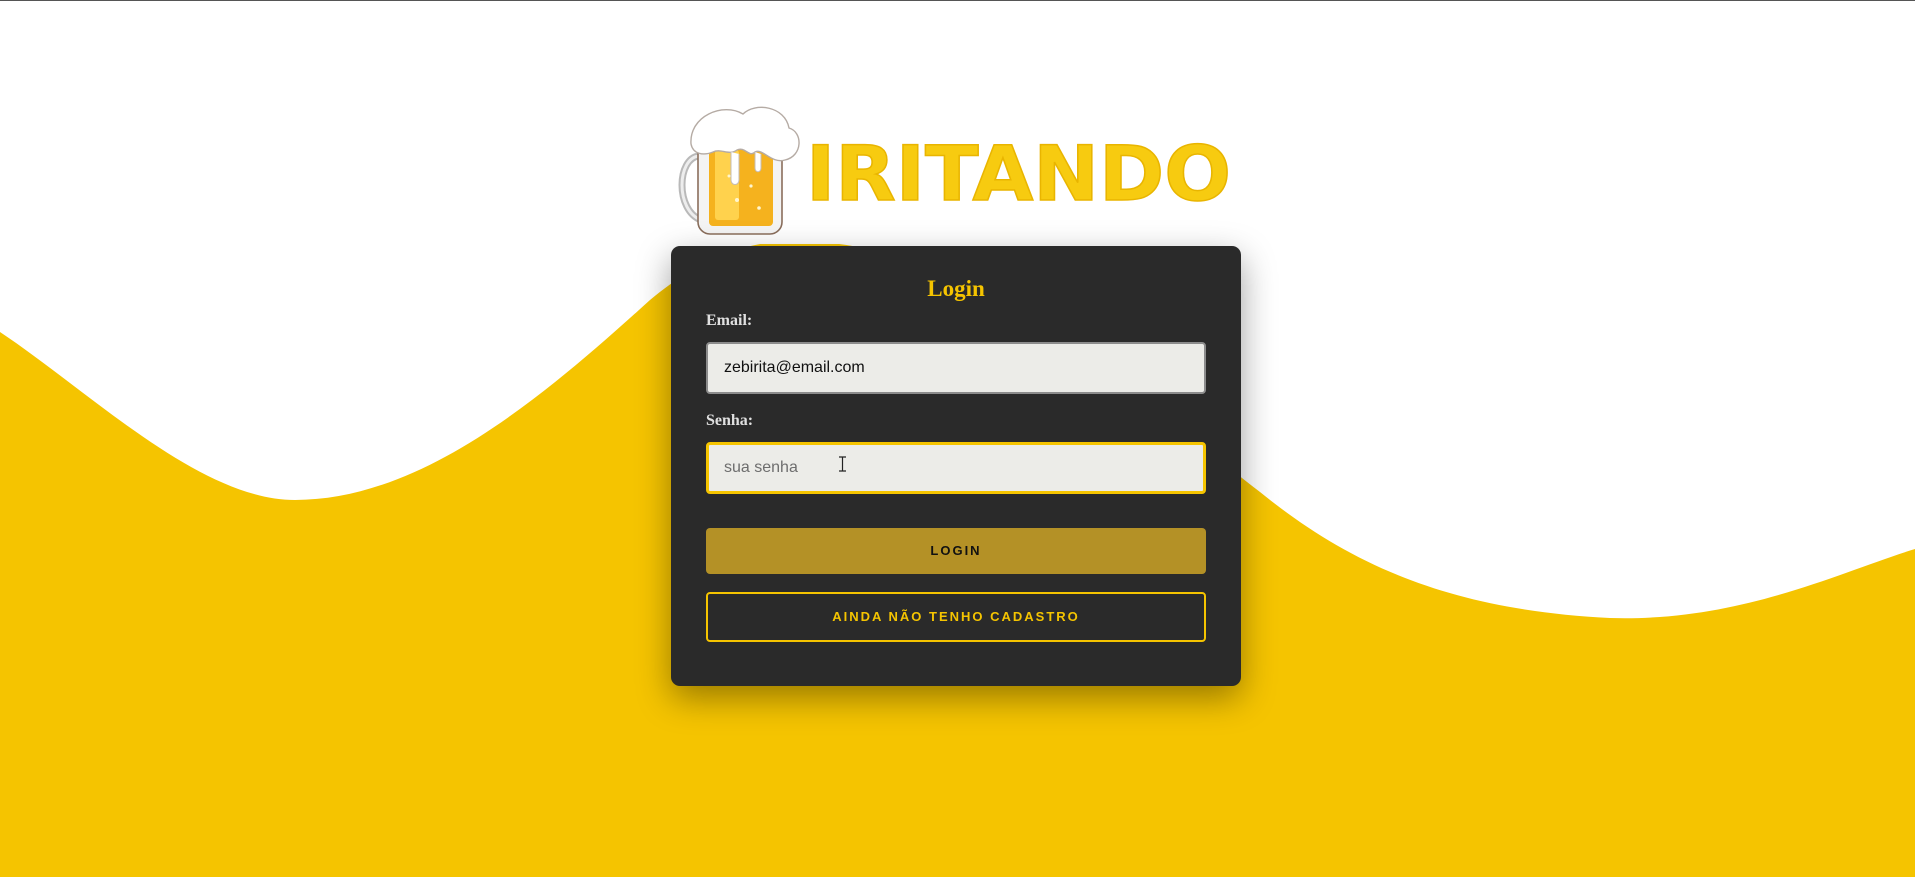 The image size is (1915, 877). Describe the element at coordinates (730, 420) in the screenshot. I see `password-label: Senha:` at that location.